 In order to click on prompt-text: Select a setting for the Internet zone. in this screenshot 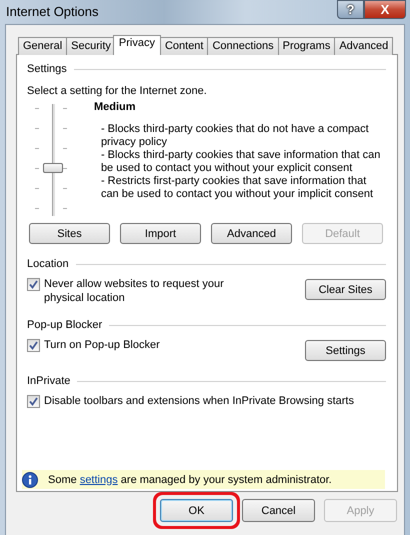, I will do `click(117, 91)`.